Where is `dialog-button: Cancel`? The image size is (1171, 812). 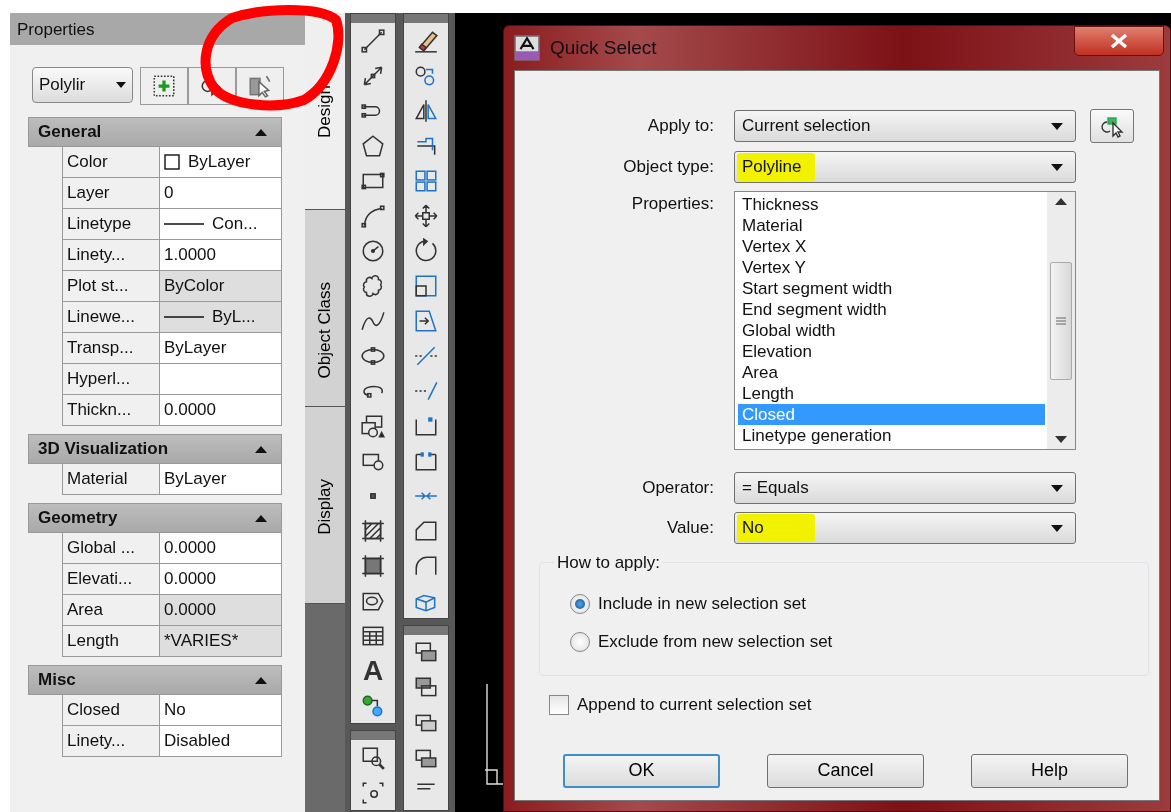 dialog-button: Cancel is located at coordinates (845, 770).